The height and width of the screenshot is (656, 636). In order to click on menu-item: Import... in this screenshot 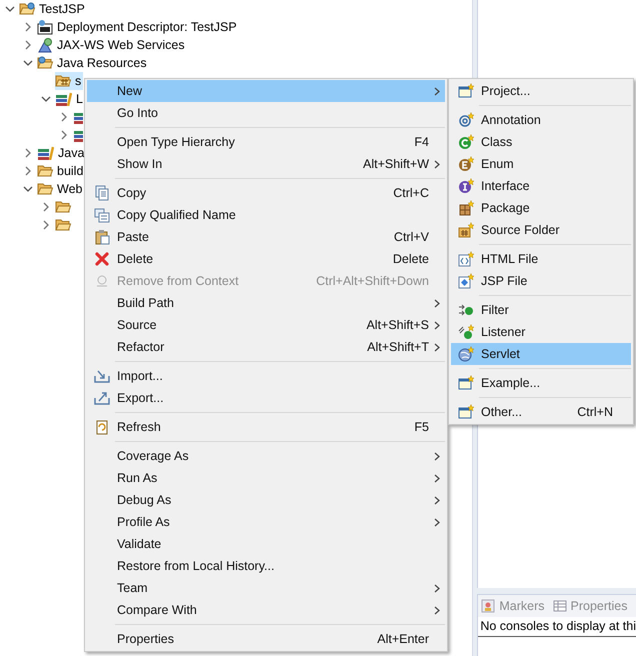, I will do `click(266, 376)`.